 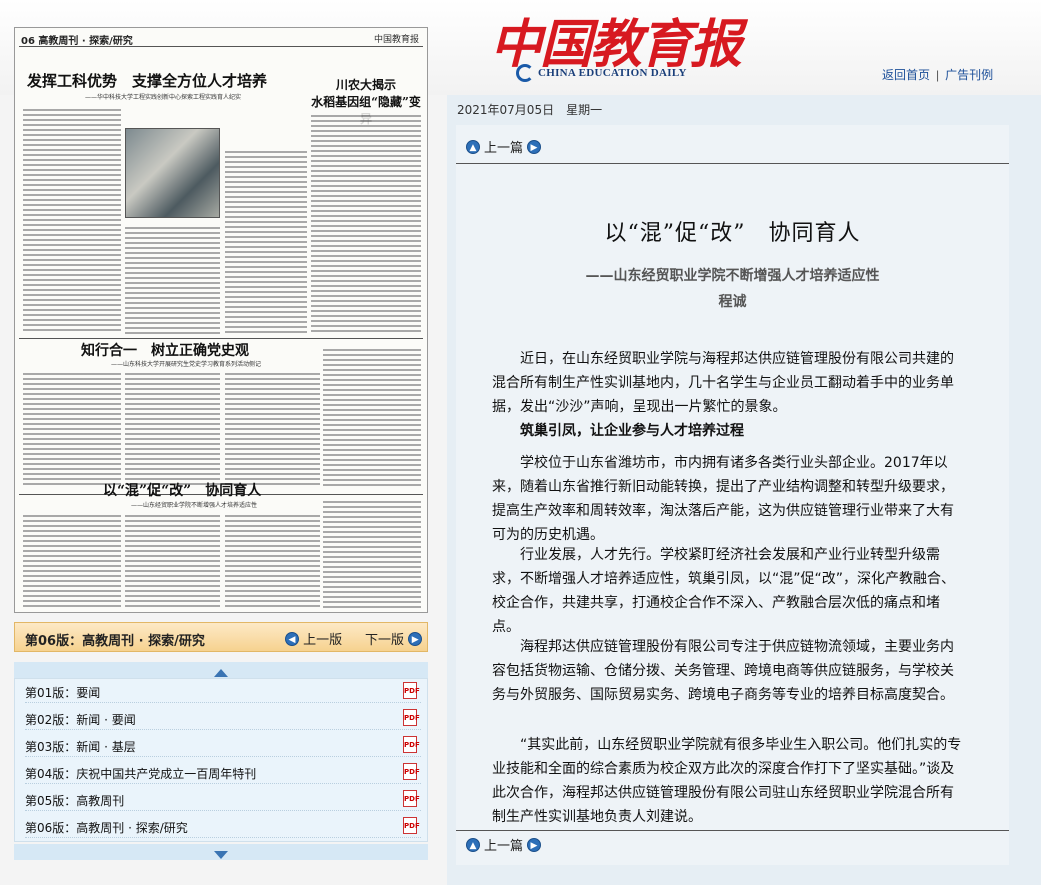 What do you see at coordinates (396, 40) in the screenshot?
I see `np-masthead-right: 中国教育报` at bounding box center [396, 40].